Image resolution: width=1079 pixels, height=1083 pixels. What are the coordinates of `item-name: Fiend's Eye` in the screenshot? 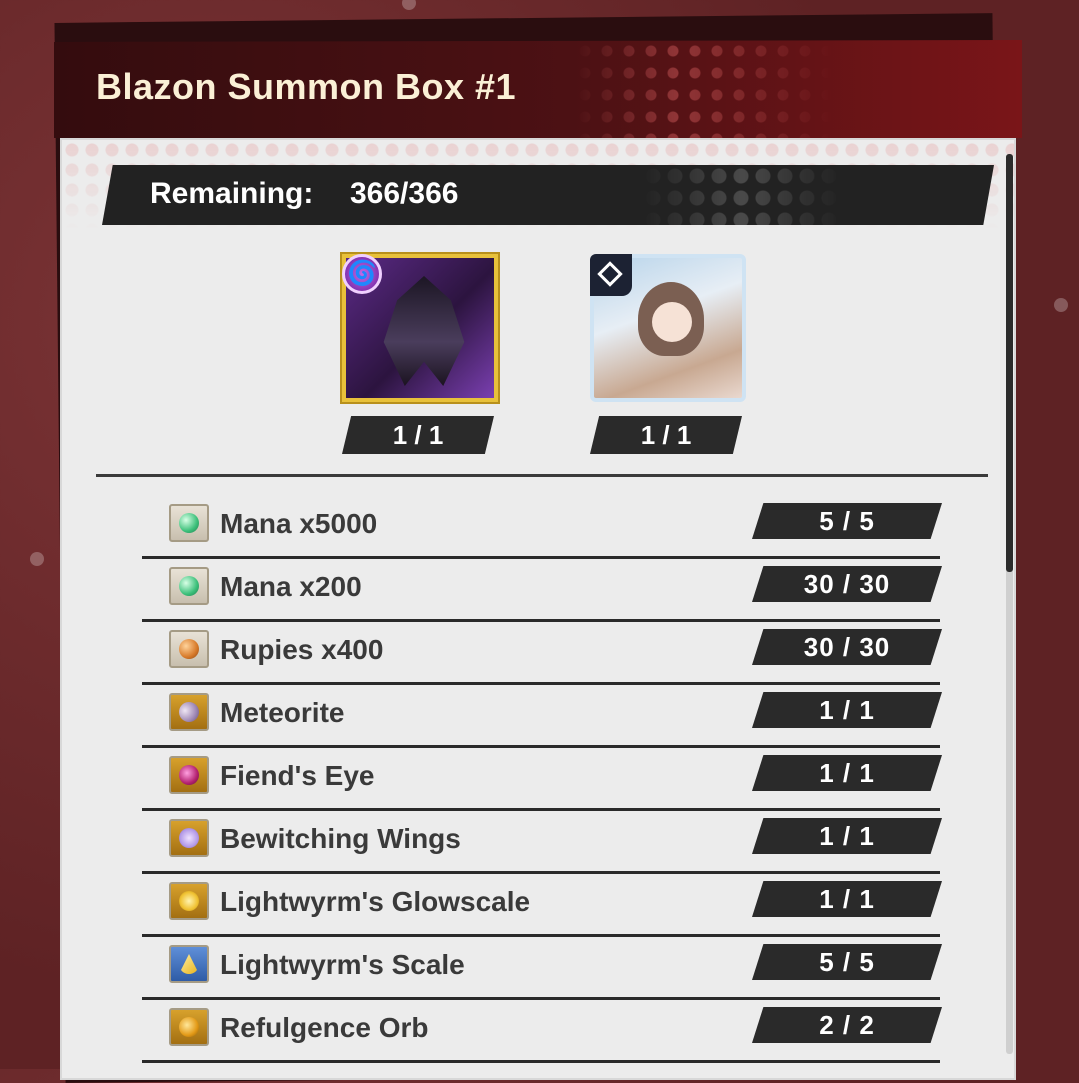 It's located at (297, 775).